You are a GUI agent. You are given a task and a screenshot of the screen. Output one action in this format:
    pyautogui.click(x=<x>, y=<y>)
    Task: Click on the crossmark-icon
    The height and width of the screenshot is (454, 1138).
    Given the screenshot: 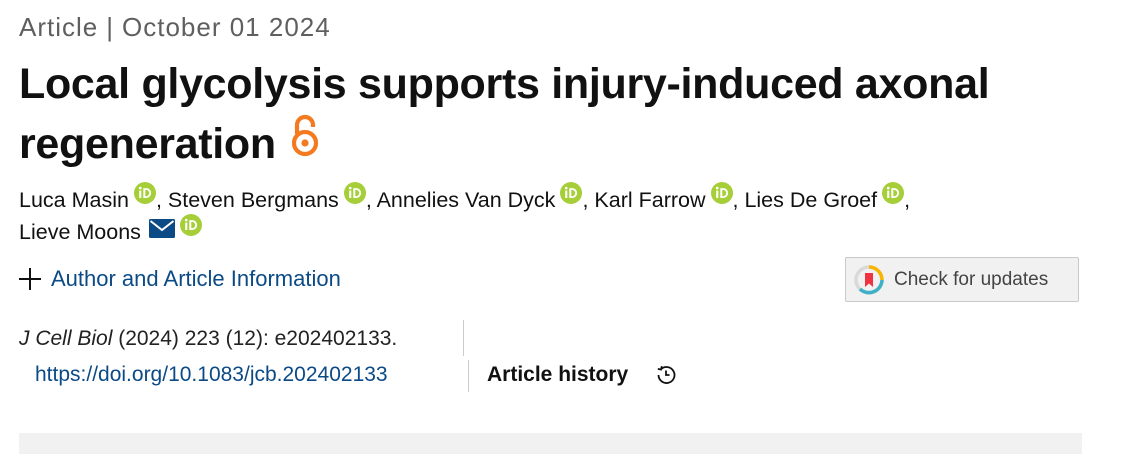 What is the action you would take?
    pyautogui.click(x=869, y=279)
    